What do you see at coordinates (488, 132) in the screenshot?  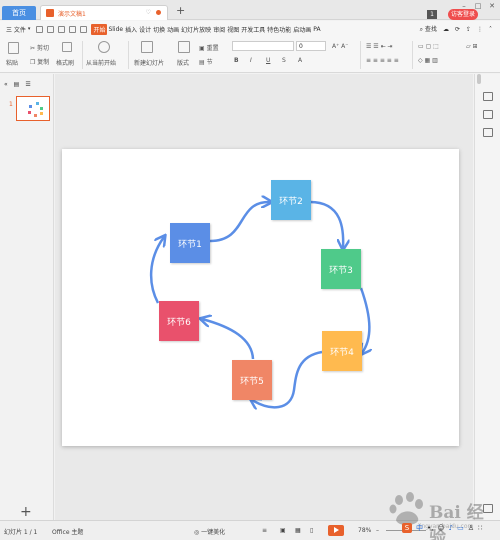 I see `backup-icon` at bounding box center [488, 132].